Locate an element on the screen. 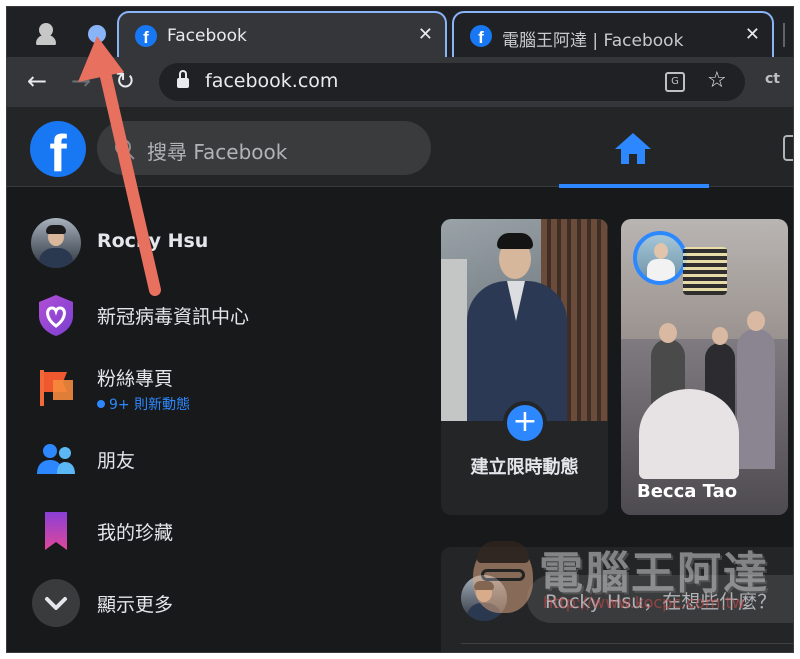 The height and width of the screenshot is (659, 800). active-tab-indicator is located at coordinates (634, 186).